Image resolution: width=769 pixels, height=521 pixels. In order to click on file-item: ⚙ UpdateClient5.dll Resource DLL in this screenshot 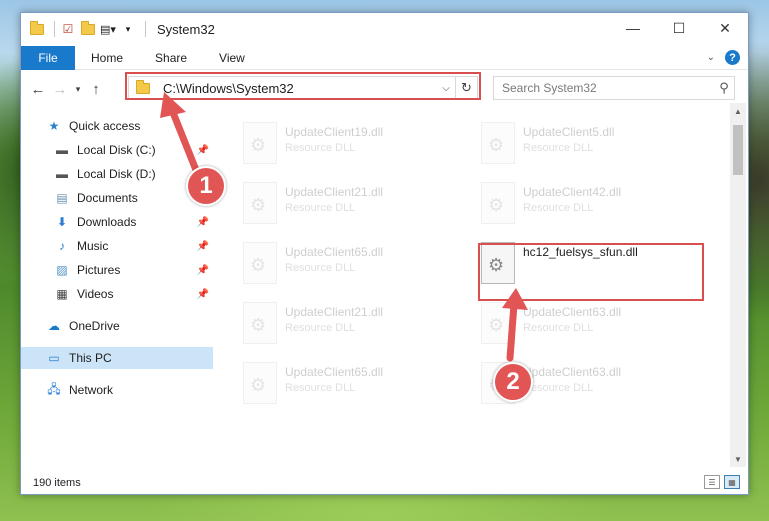, I will do `click(571, 145)`.